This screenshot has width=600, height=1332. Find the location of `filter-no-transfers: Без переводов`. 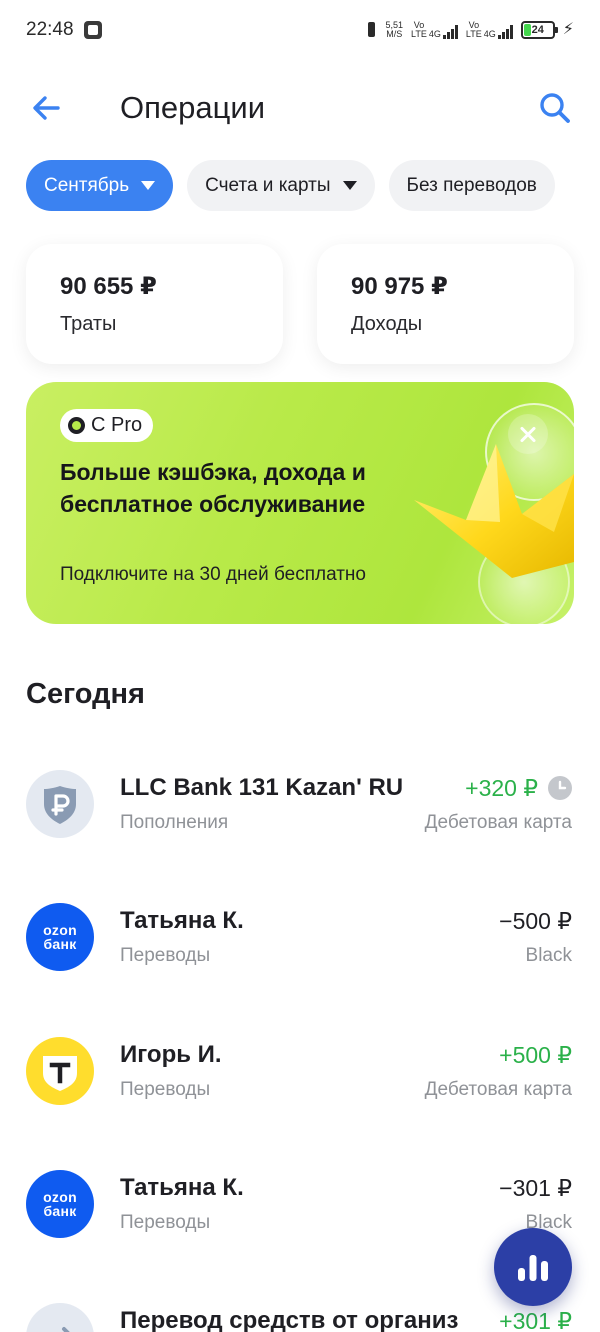

filter-no-transfers: Без переводов is located at coordinates (471, 185).